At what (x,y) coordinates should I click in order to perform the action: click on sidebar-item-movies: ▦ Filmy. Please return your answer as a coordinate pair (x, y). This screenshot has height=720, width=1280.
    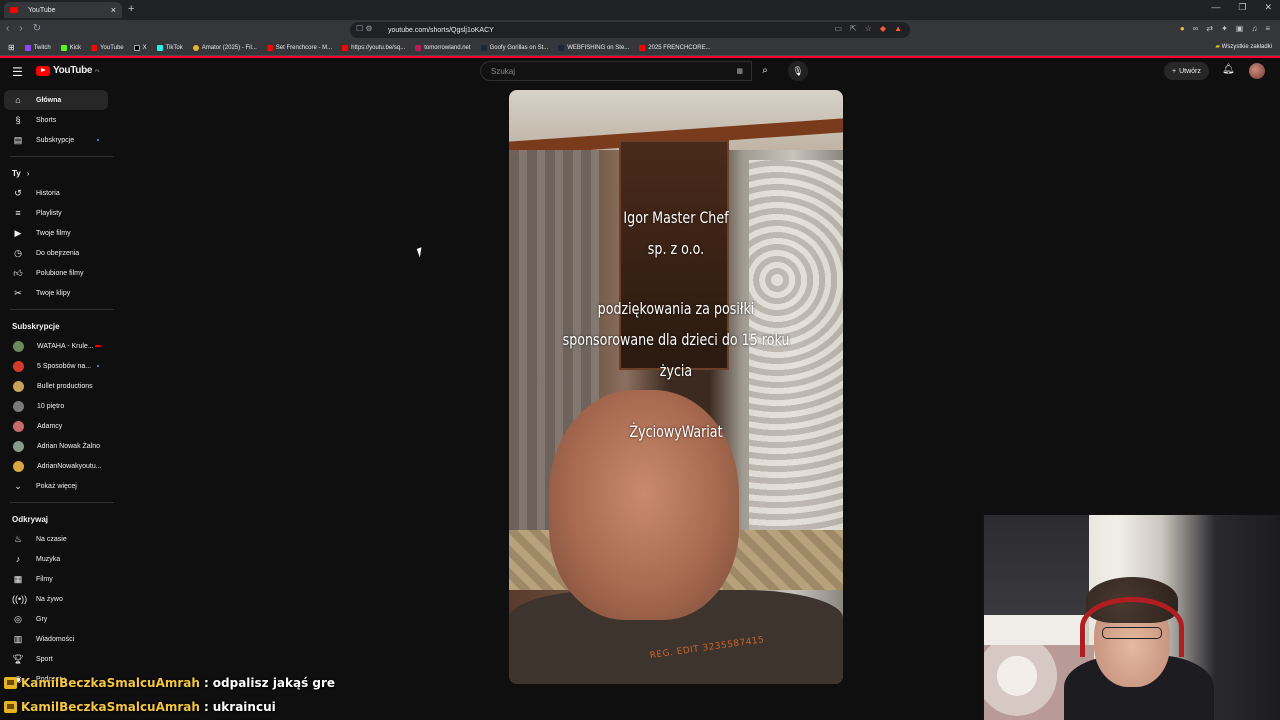
    Looking at the image, I should click on (59, 579).